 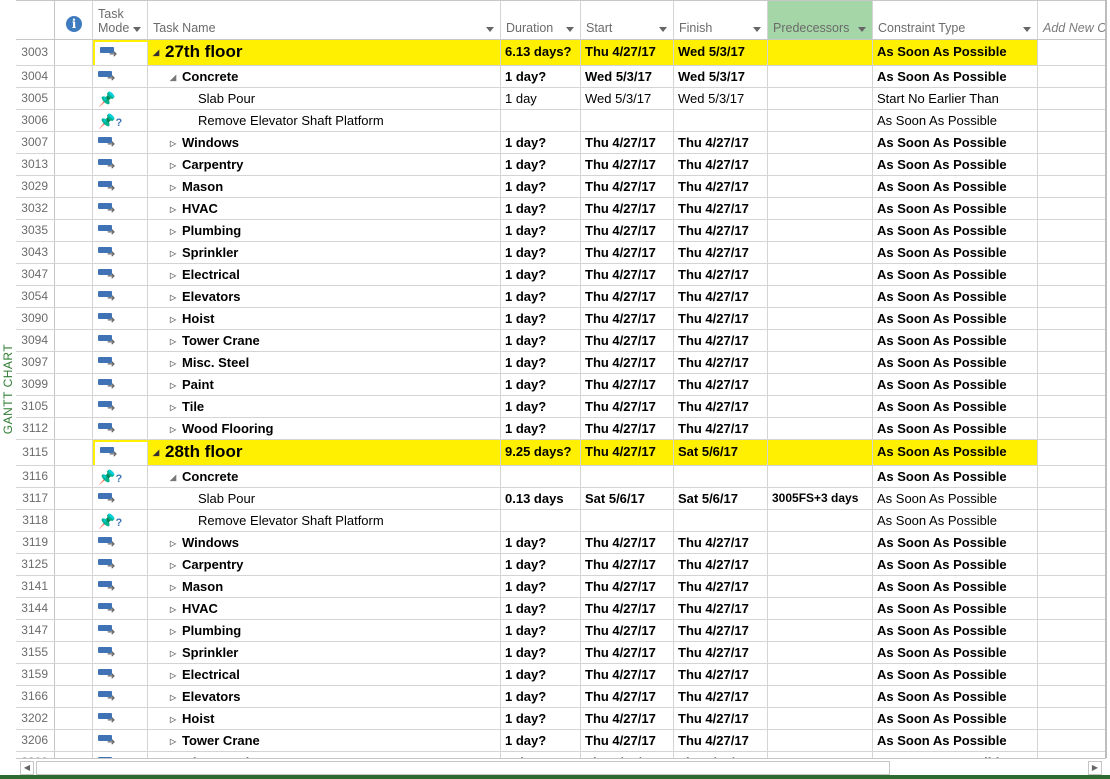 What do you see at coordinates (324, 52) in the screenshot?
I see `task-name-cell: ◢ 27th floor` at bounding box center [324, 52].